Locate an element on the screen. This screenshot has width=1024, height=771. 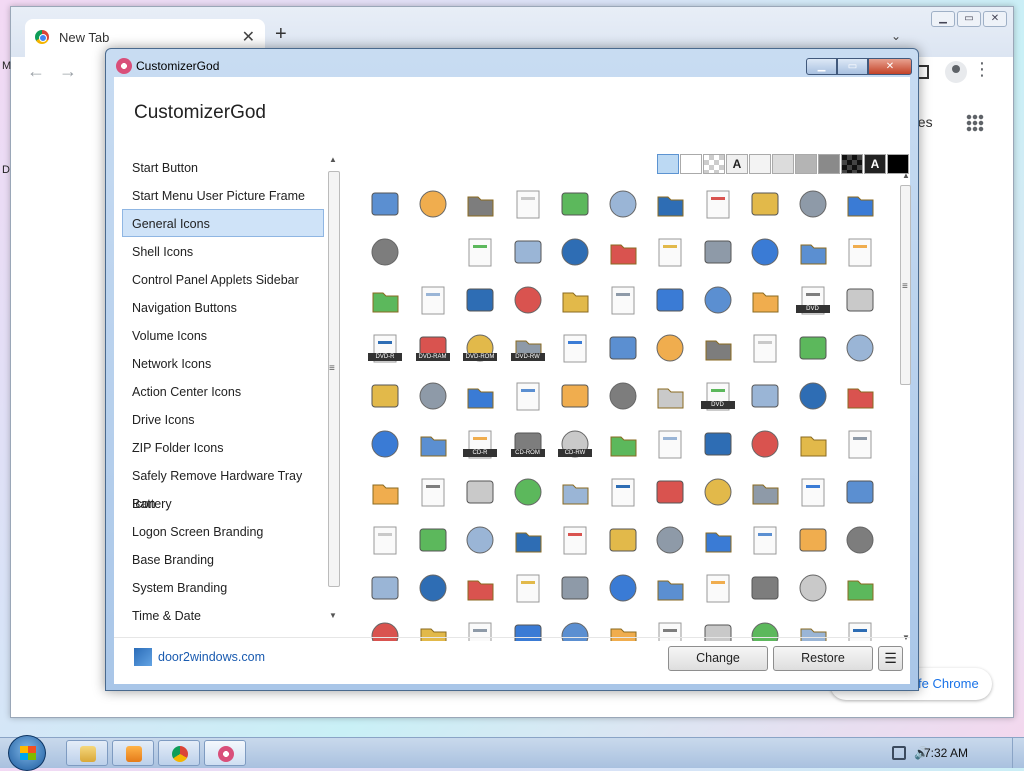
show-desktop-button is located at coordinates (1018, 753).